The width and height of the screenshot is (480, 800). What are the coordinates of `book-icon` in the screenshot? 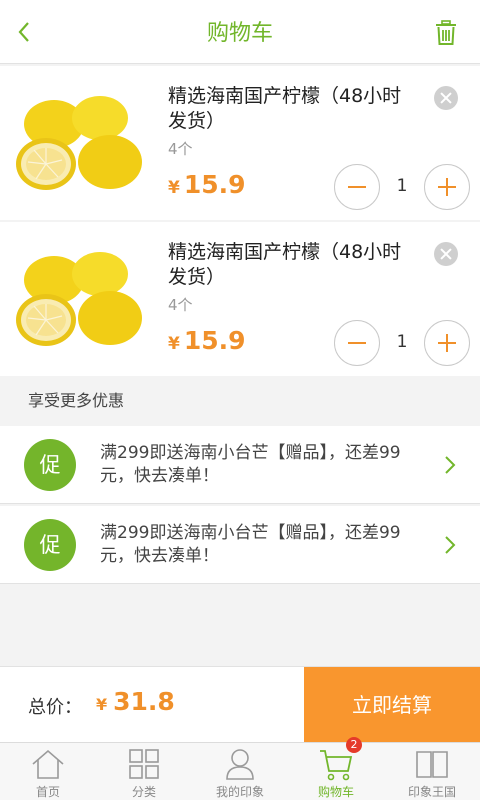 It's located at (432, 764).